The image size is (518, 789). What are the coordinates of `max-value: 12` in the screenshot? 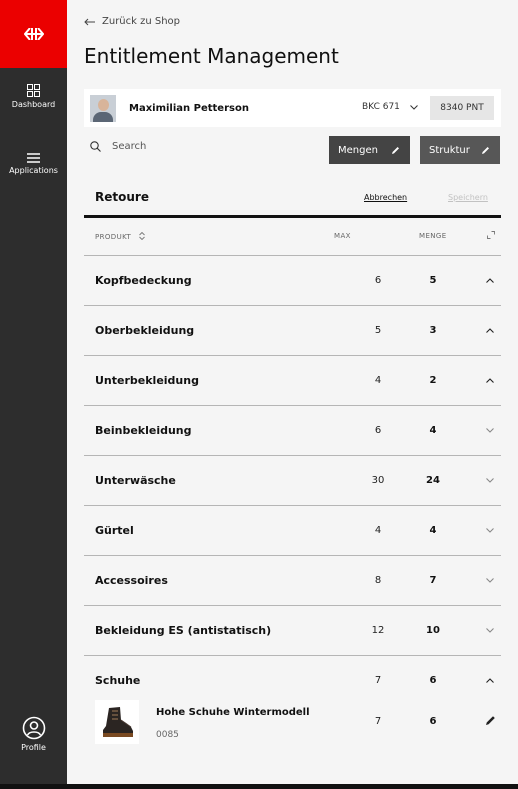 It's located at (378, 630).